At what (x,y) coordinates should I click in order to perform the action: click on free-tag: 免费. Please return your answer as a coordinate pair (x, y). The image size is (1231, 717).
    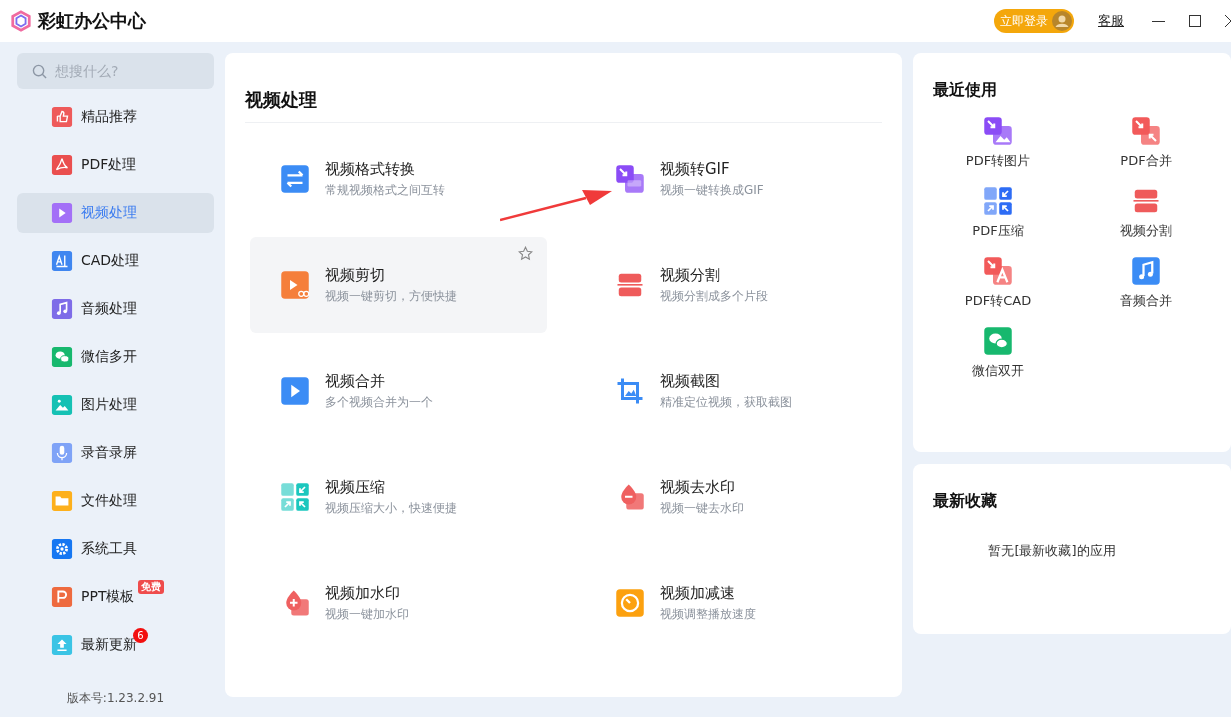
    Looking at the image, I should click on (151, 587).